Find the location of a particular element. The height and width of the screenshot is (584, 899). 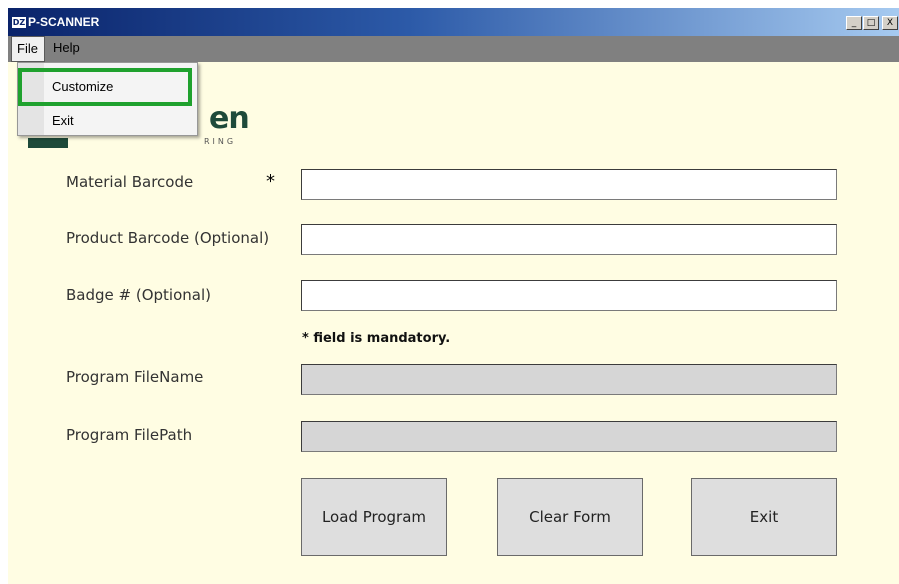

required-marker: * is located at coordinates (270, 181).